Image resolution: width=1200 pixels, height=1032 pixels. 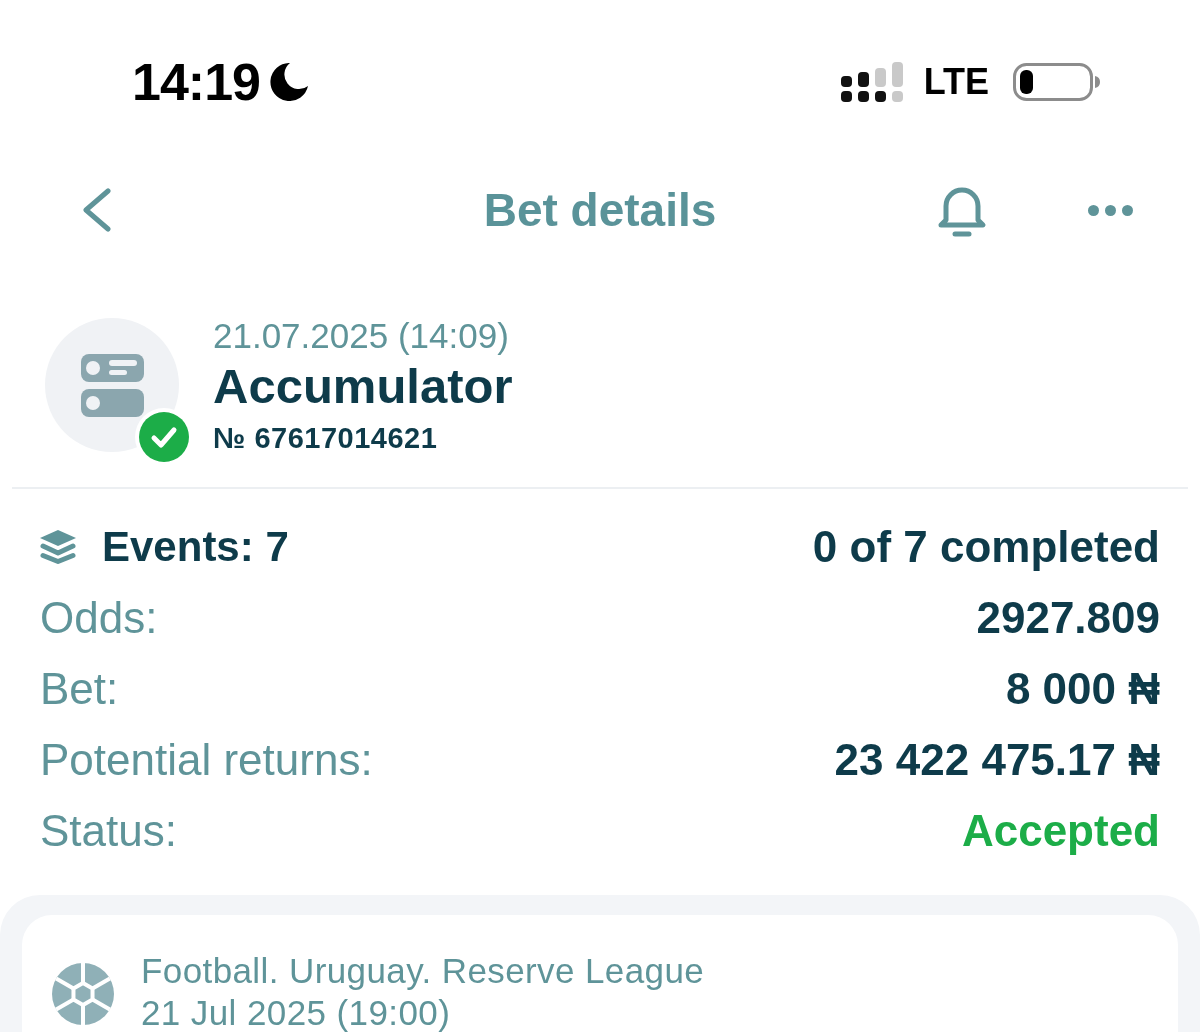 What do you see at coordinates (986, 546) in the screenshot?
I see `summary-value: 0 of 7 completed` at bounding box center [986, 546].